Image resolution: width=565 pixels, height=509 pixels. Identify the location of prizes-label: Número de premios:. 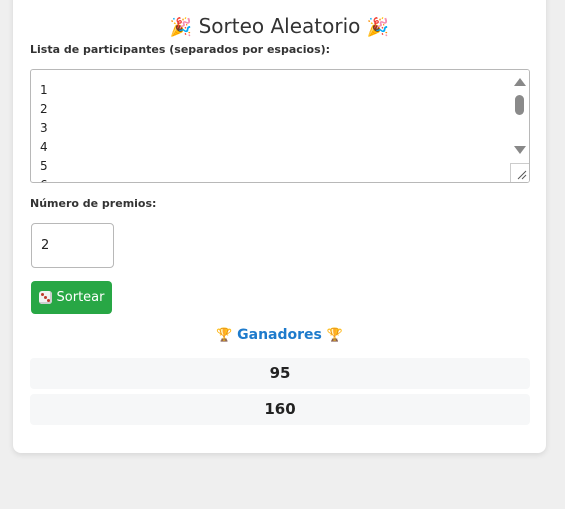
(93, 203).